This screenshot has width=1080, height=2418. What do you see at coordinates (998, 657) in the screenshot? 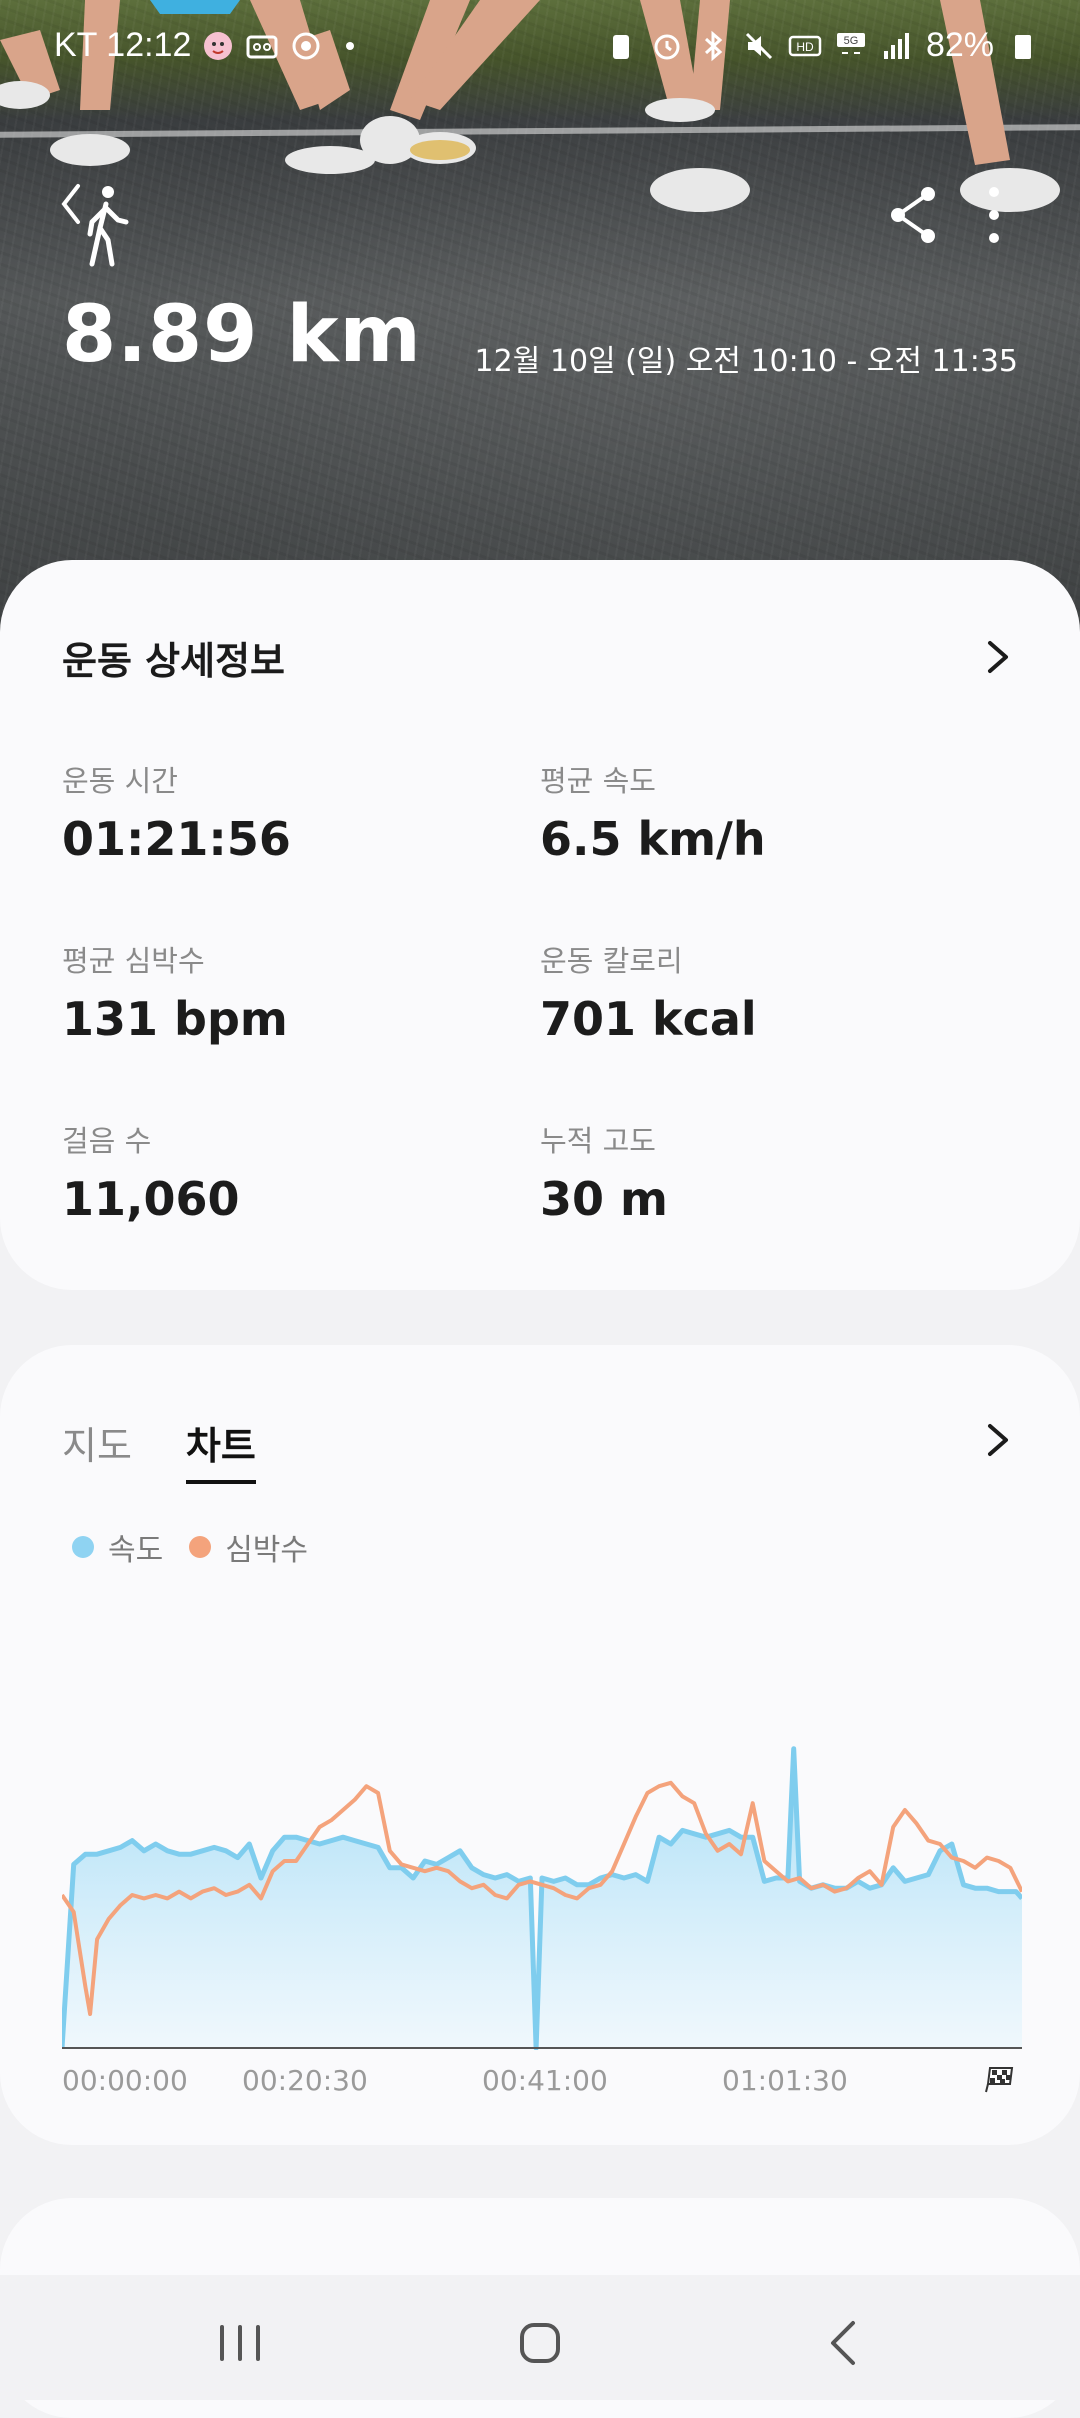
I see `details-chevron-right-icon` at bounding box center [998, 657].